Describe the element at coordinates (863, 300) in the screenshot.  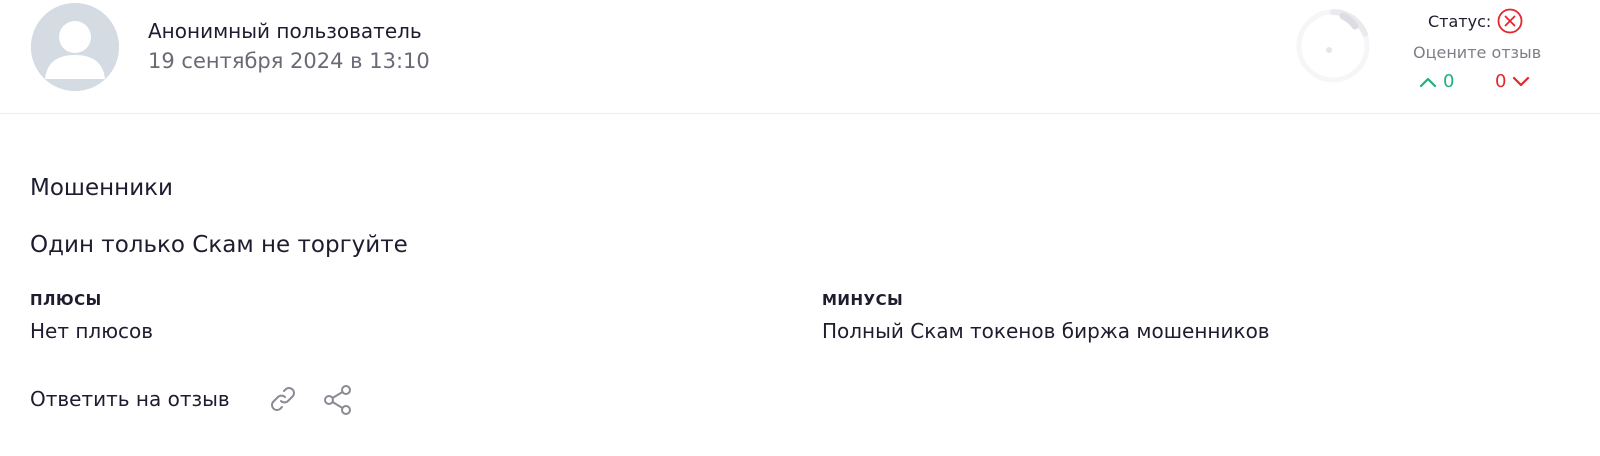
I see `cons-heading: минусы` at that location.